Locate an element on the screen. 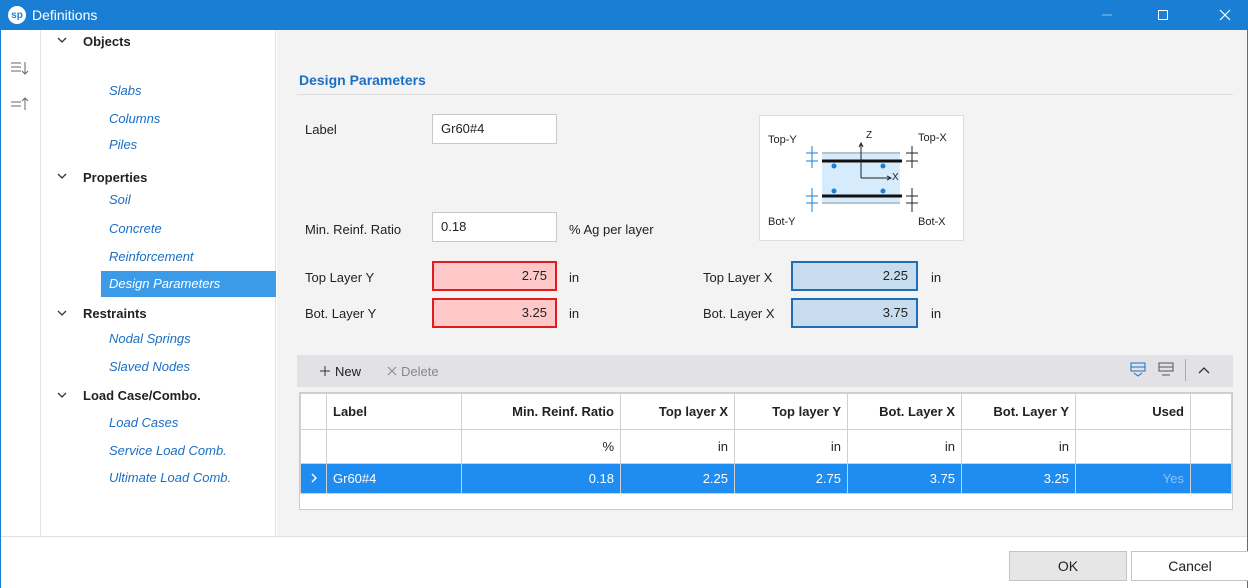  delete-button: Delete is located at coordinates (413, 371).